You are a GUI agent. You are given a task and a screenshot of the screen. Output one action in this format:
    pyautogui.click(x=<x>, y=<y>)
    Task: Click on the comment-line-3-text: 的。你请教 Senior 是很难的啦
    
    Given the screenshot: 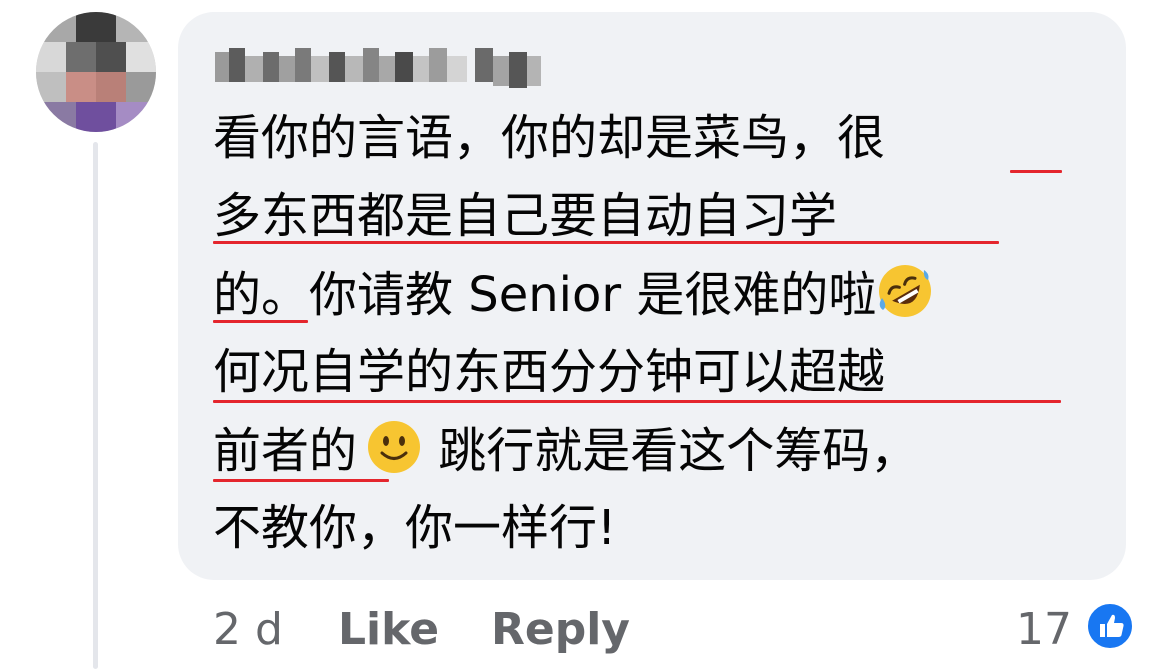 What is the action you would take?
    pyautogui.click(x=545, y=295)
    